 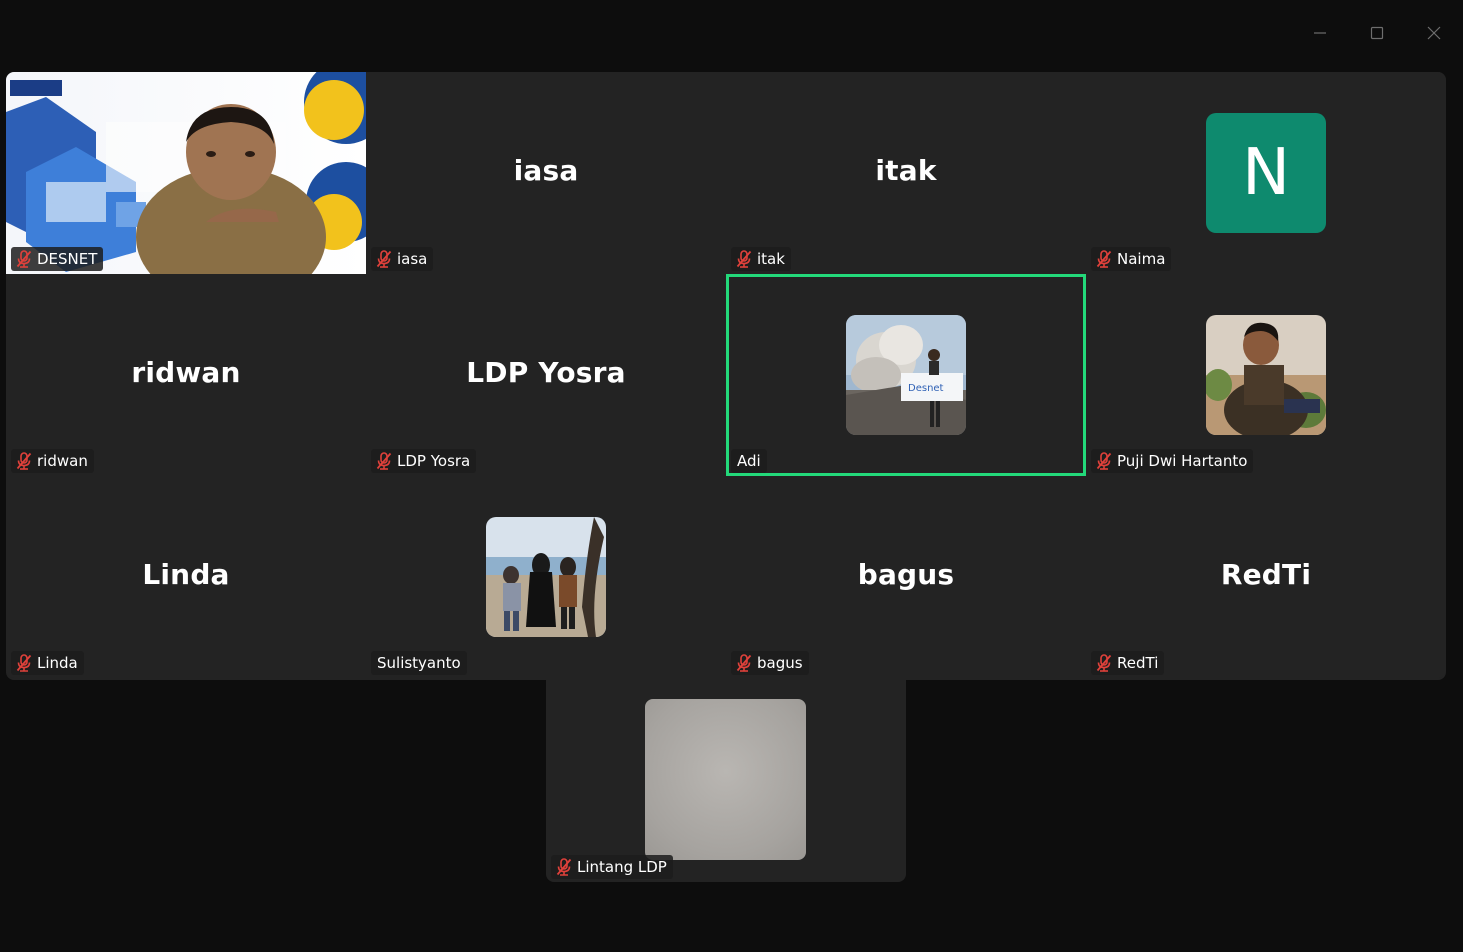 I want to click on close-icon, so click(x=1434, y=33).